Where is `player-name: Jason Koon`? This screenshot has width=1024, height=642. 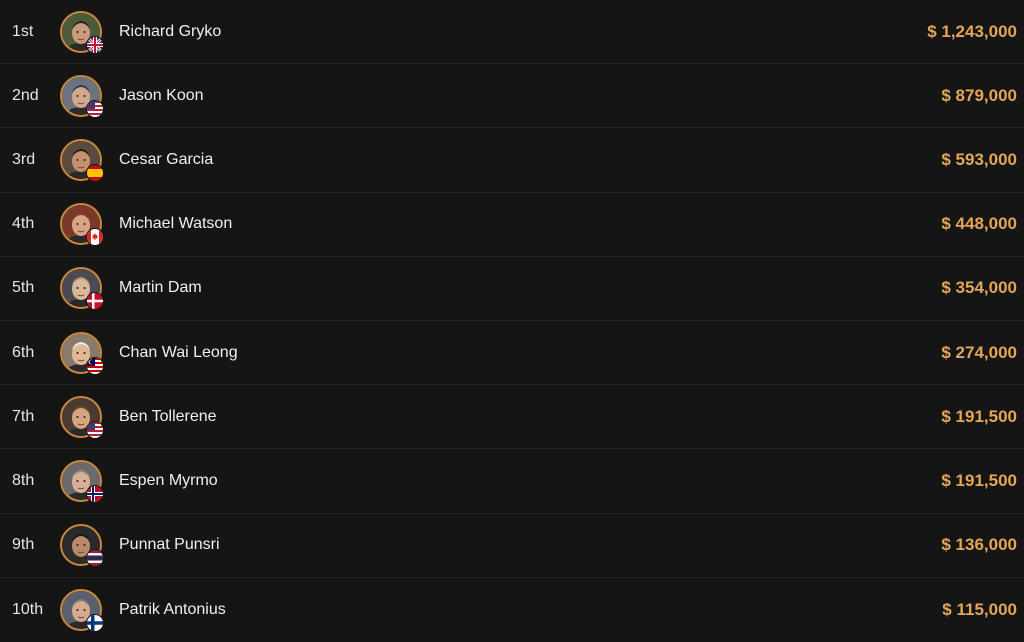
player-name: Jason Koon is located at coordinates (161, 96).